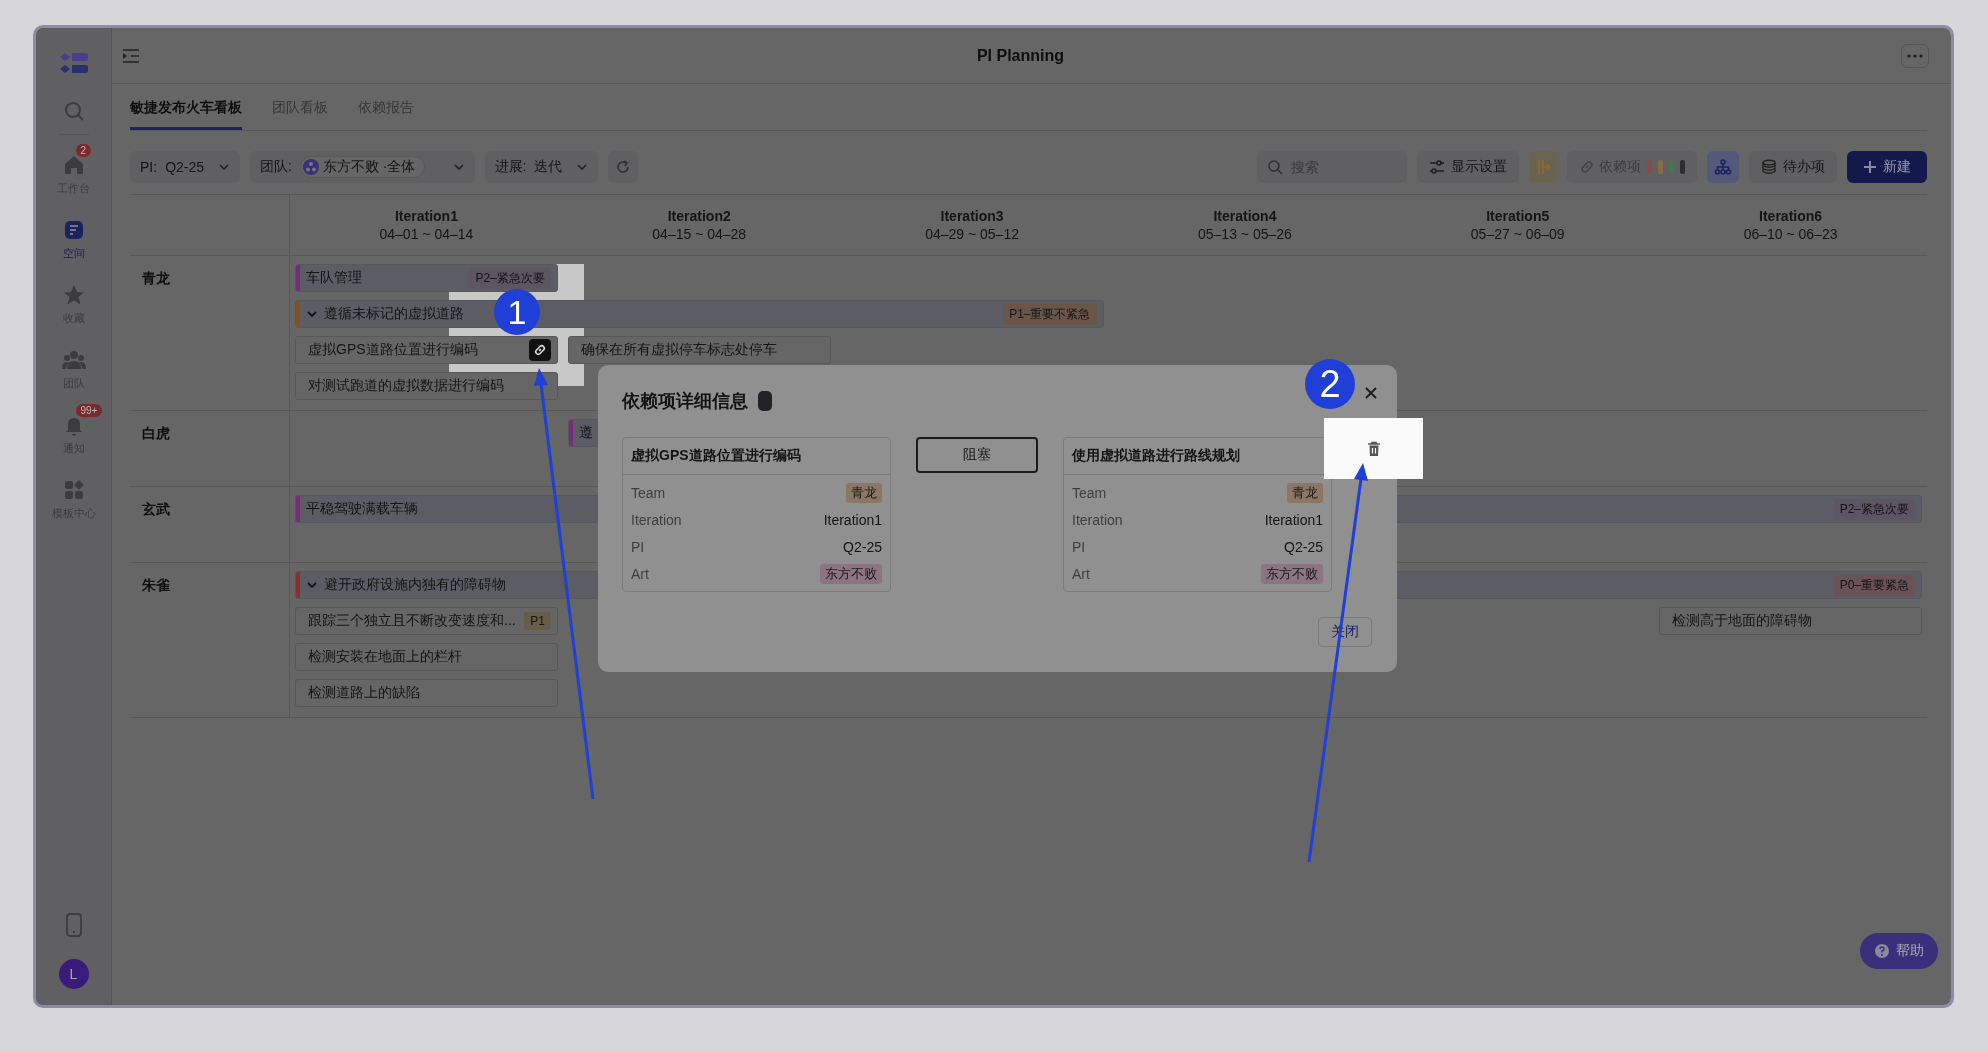 The image size is (1988, 1052). I want to click on nav-label: 空间, so click(73, 253).